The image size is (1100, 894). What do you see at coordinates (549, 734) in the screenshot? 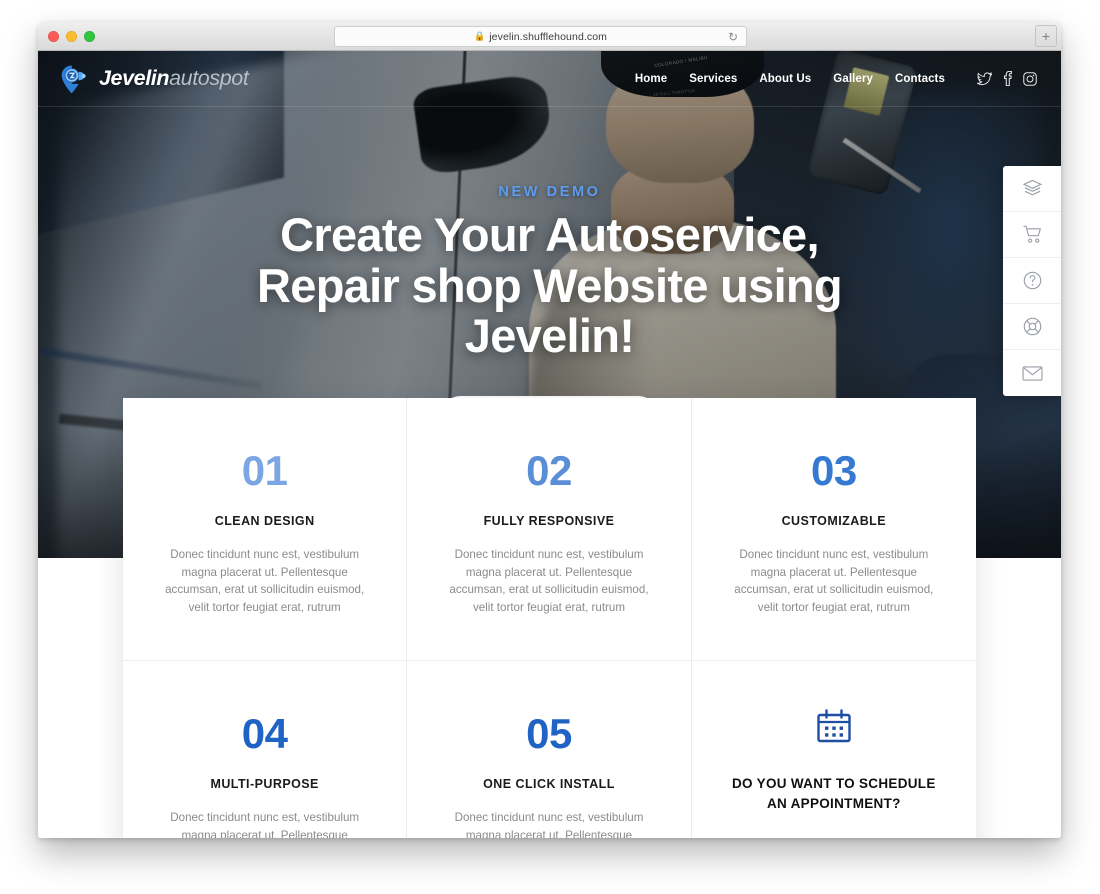
I see `feature-number: 05` at bounding box center [549, 734].